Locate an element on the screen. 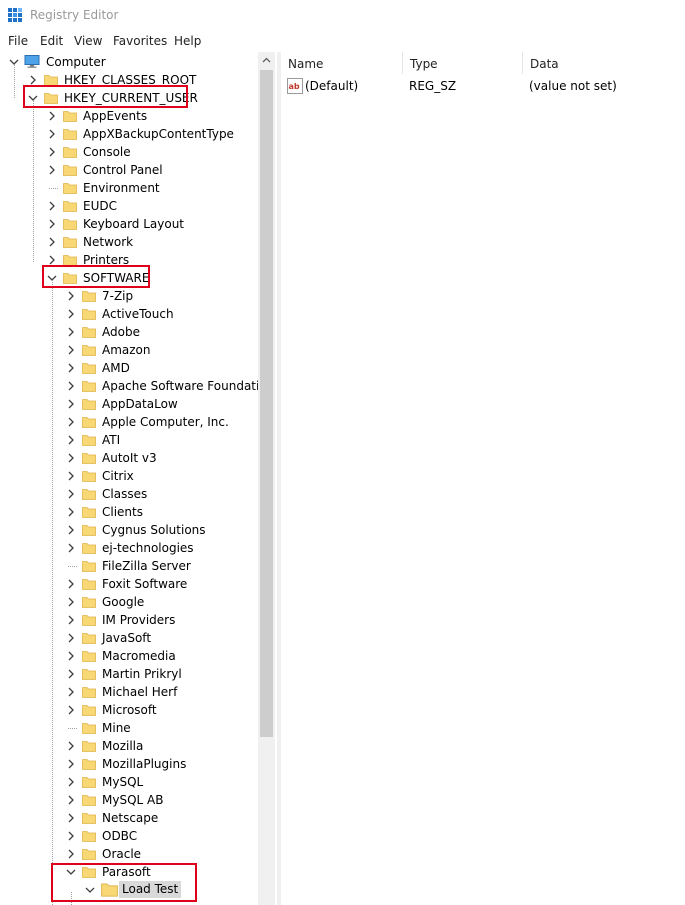  menu-file: File is located at coordinates (18, 41).